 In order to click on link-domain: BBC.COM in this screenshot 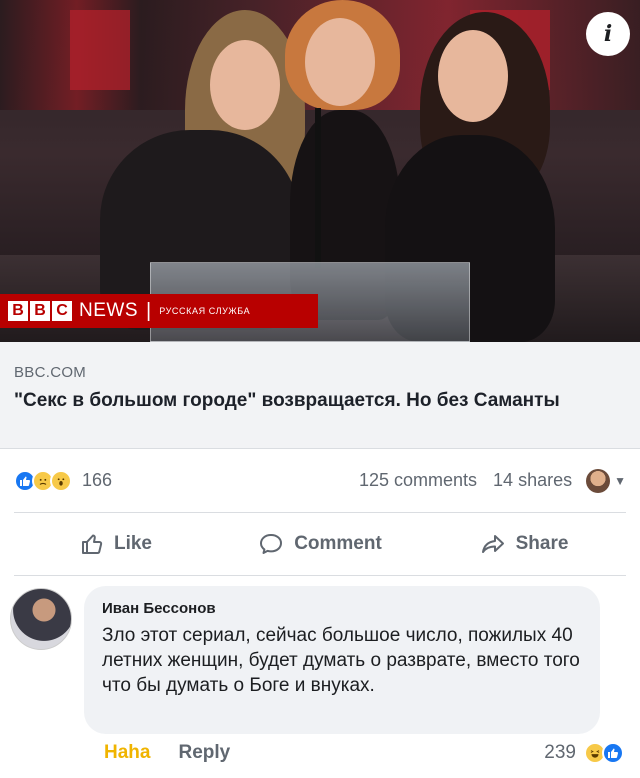, I will do `click(50, 372)`.